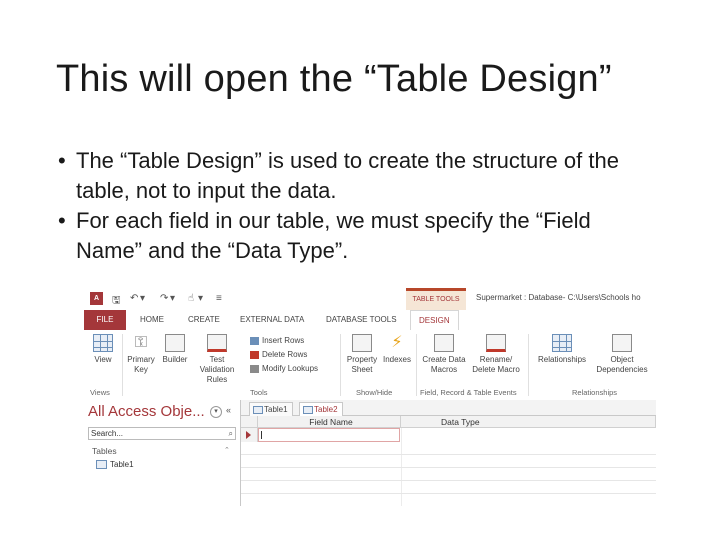  I want to click on rename-macro-icon, so click(496, 343).